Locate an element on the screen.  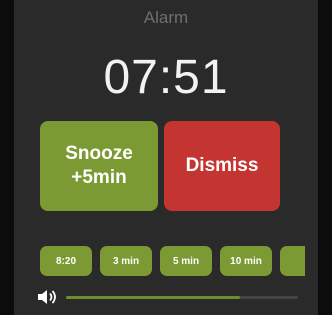
dismiss-button: Dismiss is located at coordinates (222, 166).